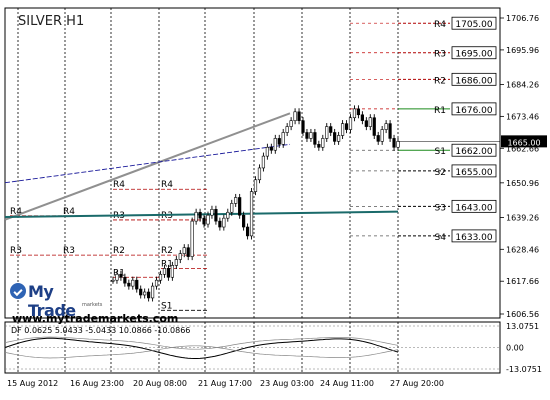  What do you see at coordinates (473, 152) in the screenshot?
I see `pivot-value-text: 1662.00` at bounding box center [473, 152].